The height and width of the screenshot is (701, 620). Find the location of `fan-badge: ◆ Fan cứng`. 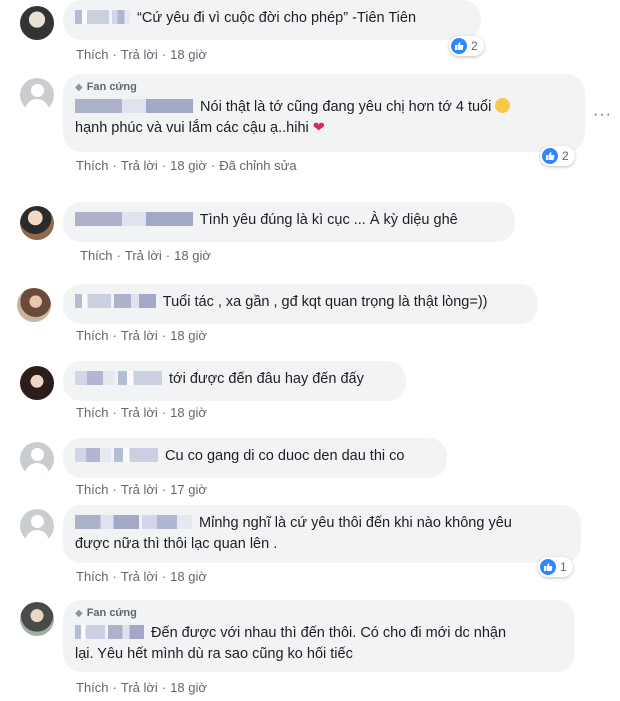

fan-badge: ◆ Fan cứng is located at coordinates (106, 613).